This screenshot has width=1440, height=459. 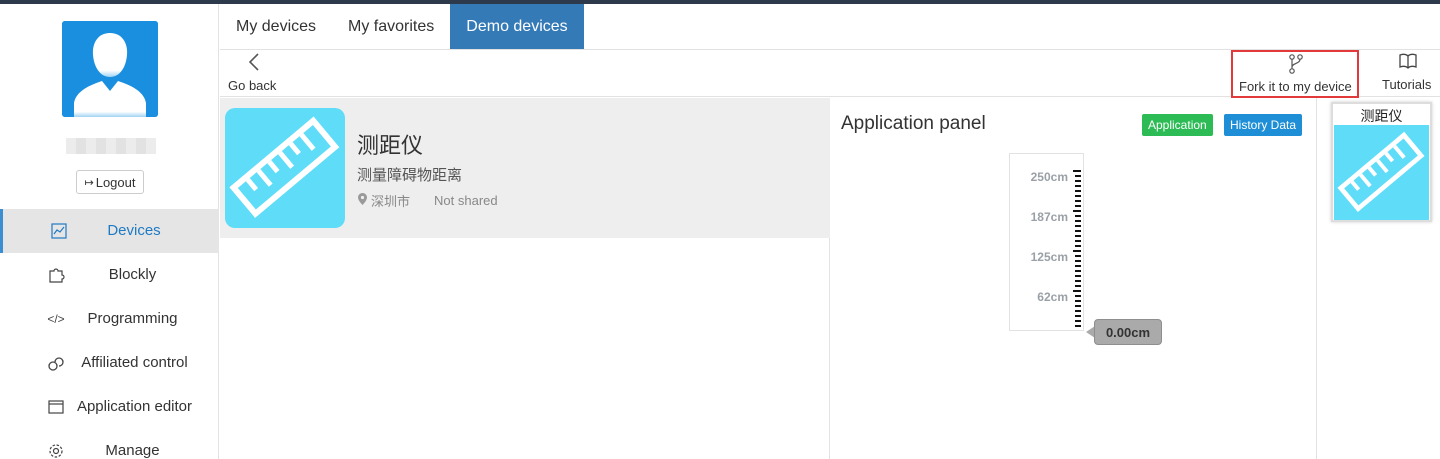 I want to click on gauge-label: 187cm, so click(x=1049, y=217).